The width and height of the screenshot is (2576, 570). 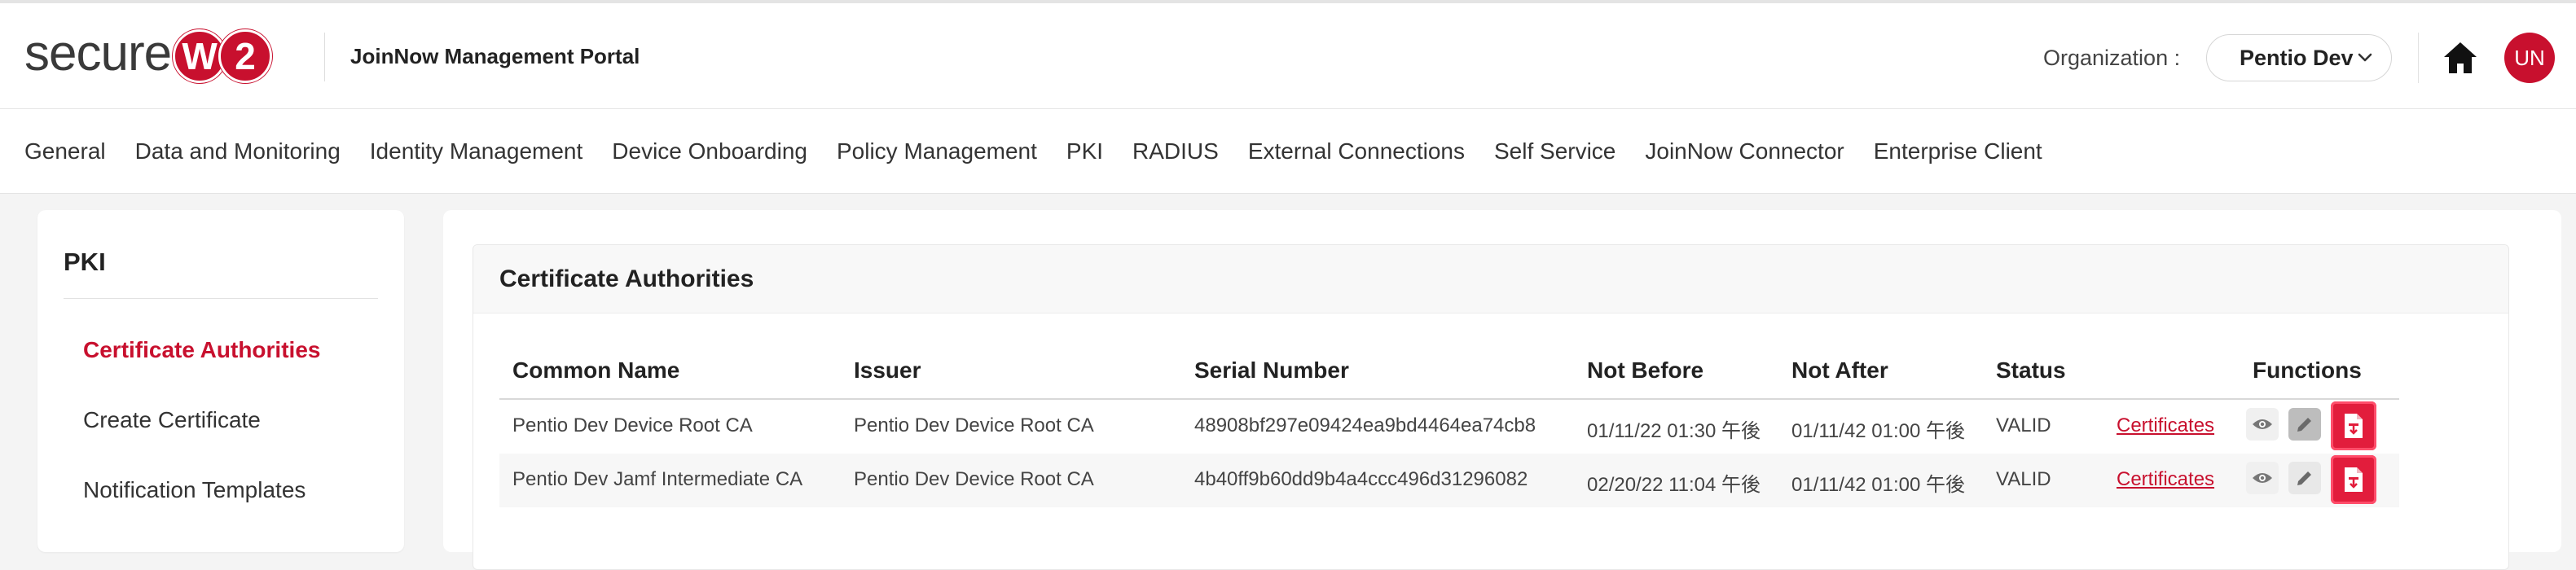 What do you see at coordinates (2031, 370) in the screenshot?
I see `col-status: Status` at bounding box center [2031, 370].